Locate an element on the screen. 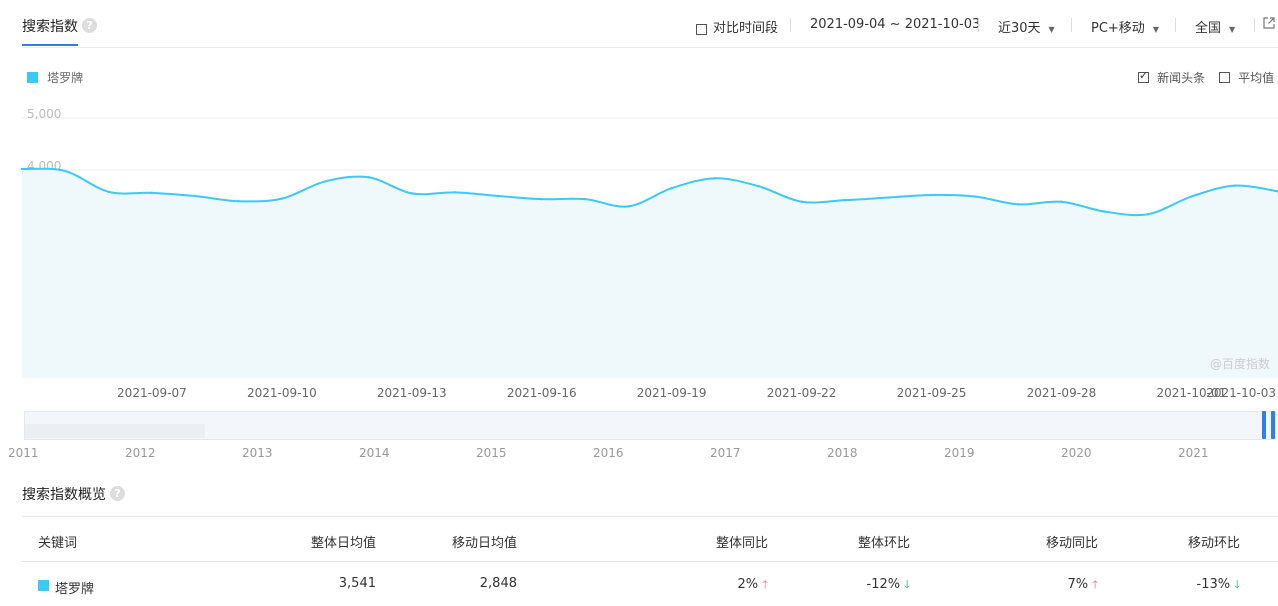  compare-label: 对比时间段 is located at coordinates (745, 26).